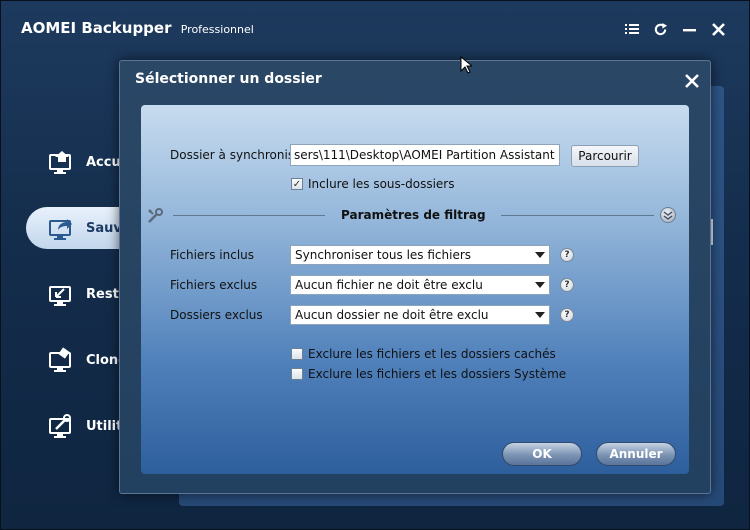 The image size is (750, 530). What do you see at coordinates (61, 294) in the screenshot?
I see `restore-icon` at bounding box center [61, 294].